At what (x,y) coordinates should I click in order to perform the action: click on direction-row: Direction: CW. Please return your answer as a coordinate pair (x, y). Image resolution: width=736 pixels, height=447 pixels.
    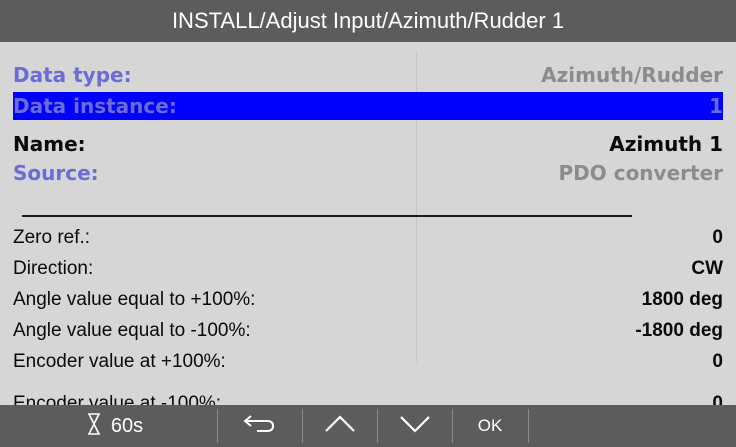
    Looking at the image, I should click on (368, 269).